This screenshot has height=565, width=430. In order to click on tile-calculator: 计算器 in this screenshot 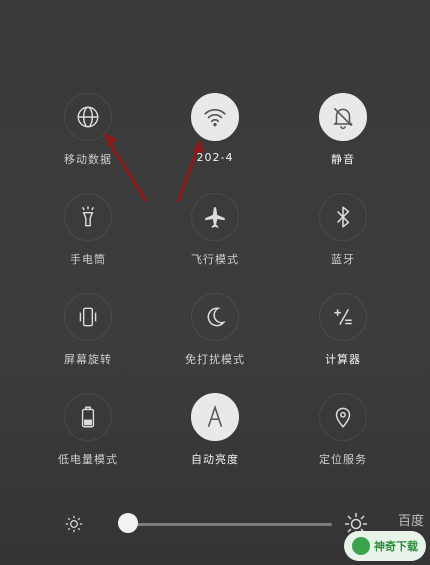, I will do `click(343, 343)`.